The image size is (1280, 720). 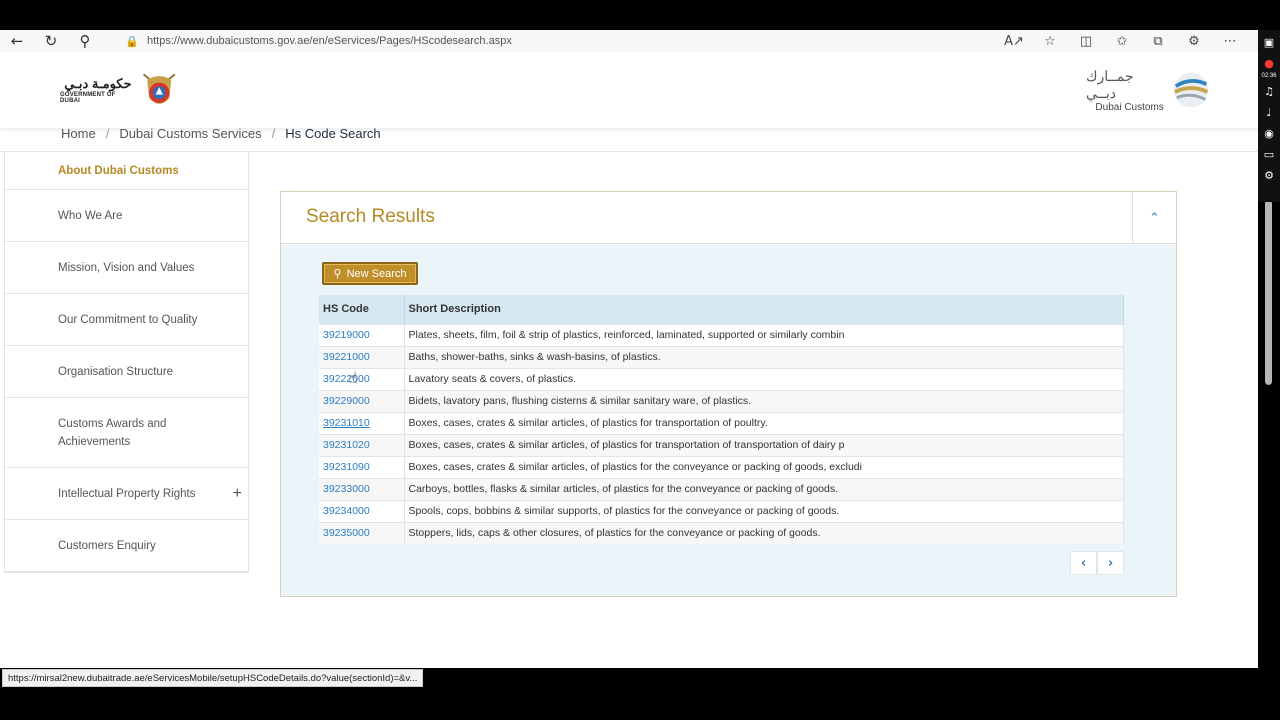 I want to click on panel-title: Search Results, so click(x=370, y=216).